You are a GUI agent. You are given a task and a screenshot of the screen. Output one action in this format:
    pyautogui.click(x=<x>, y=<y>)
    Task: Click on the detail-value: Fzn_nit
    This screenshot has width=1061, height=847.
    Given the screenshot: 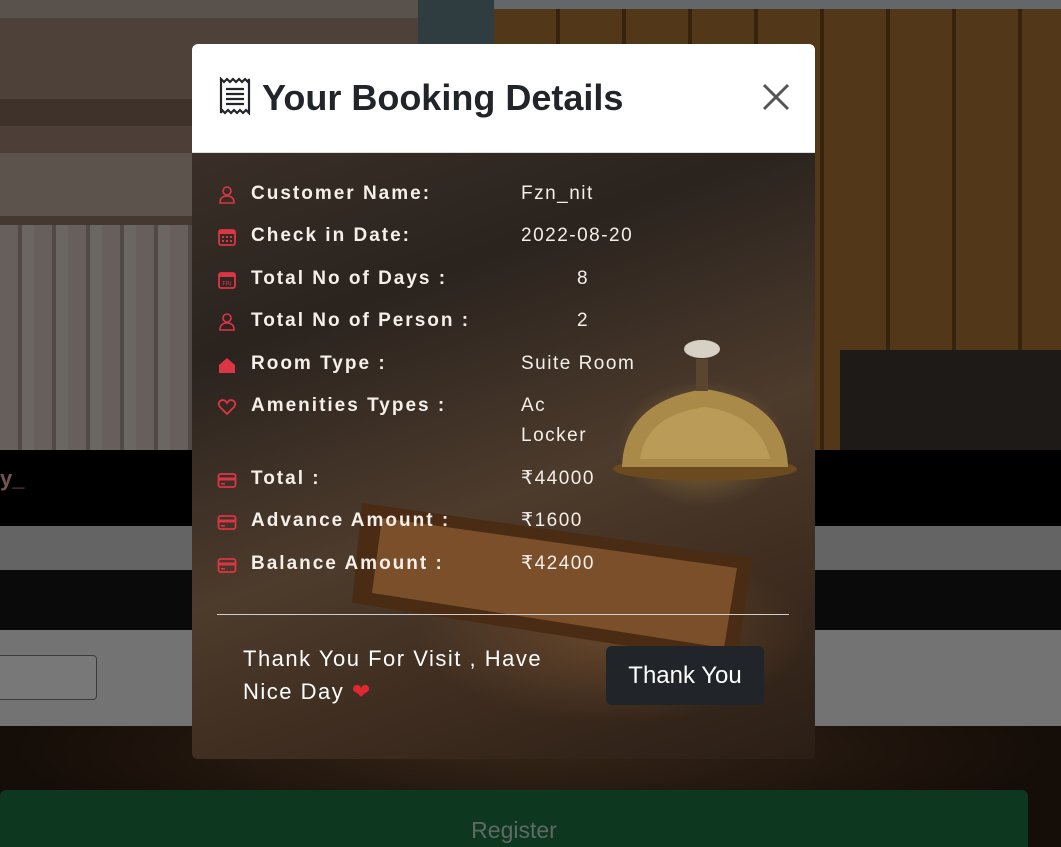 What is the action you would take?
    pyautogui.click(x=557, y=194)
    